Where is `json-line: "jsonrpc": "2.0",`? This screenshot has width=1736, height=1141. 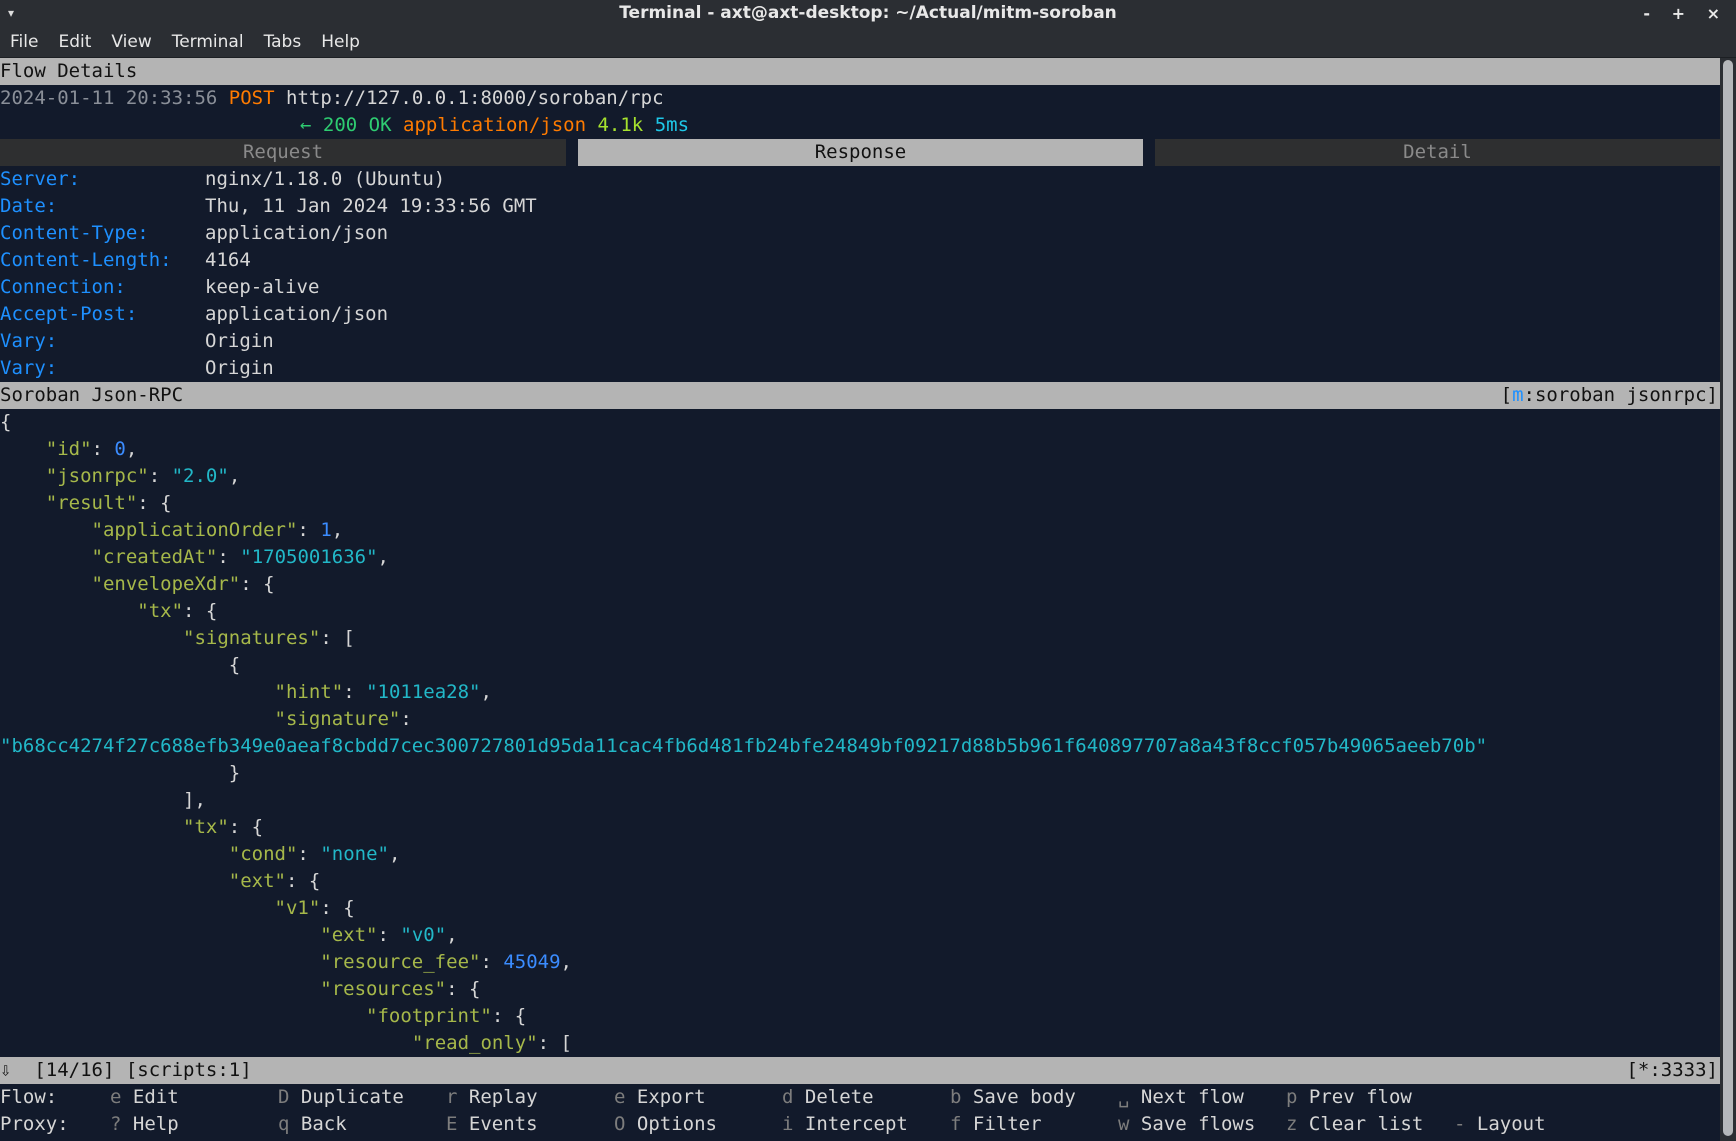
json-line: "jsonrpc": "2.0", is located at coordinates (860, 476).